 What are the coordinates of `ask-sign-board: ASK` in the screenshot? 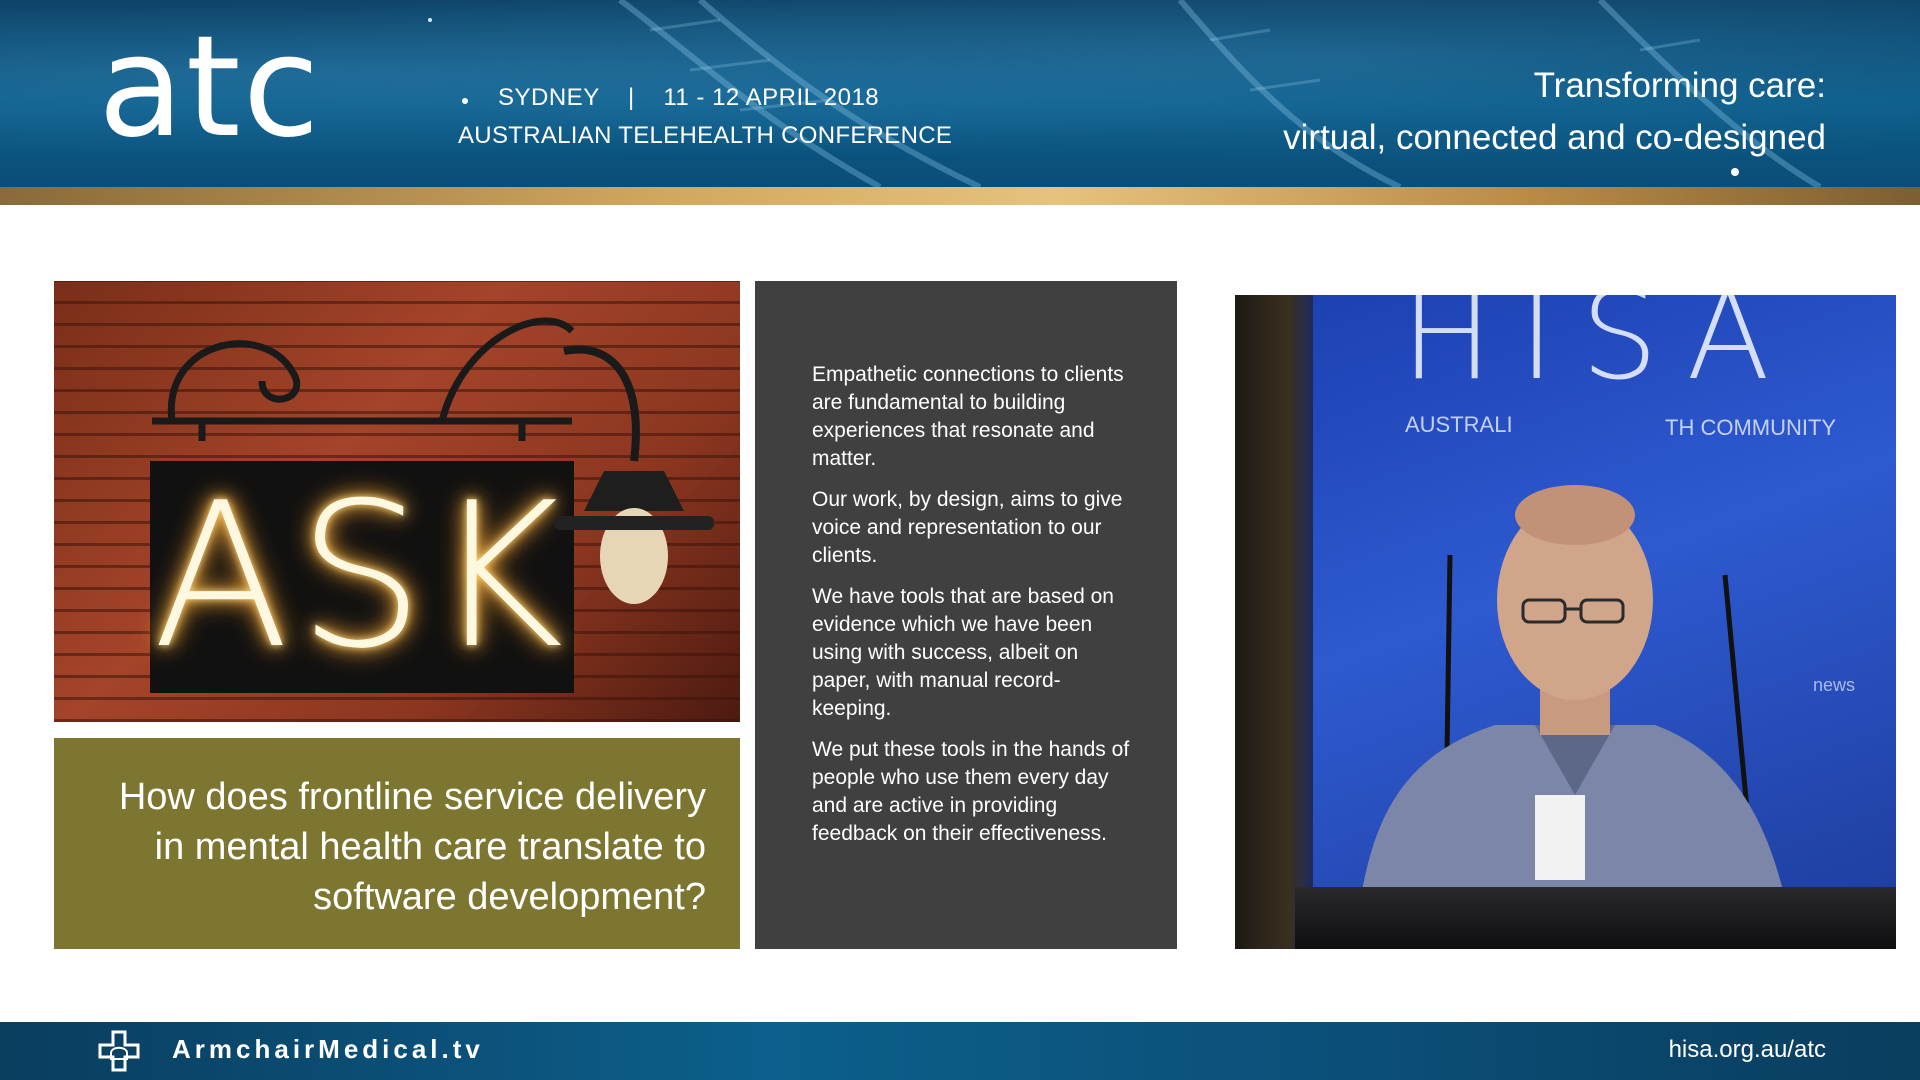 It's located at (362, 577).